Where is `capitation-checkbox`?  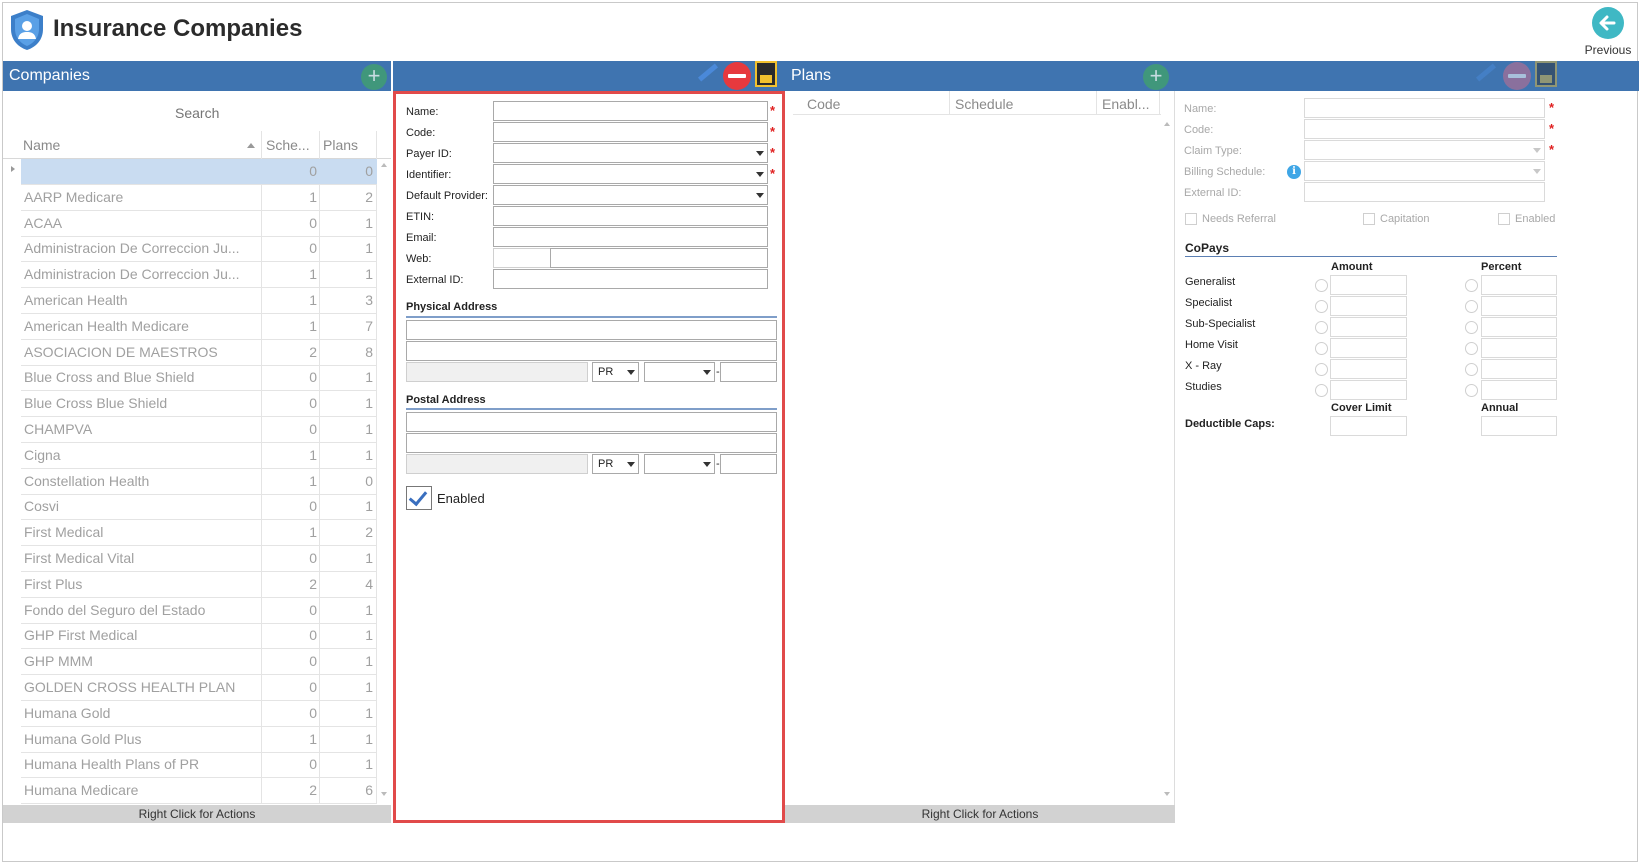
capitation-checkbox is located at coordinates (1369, 219).